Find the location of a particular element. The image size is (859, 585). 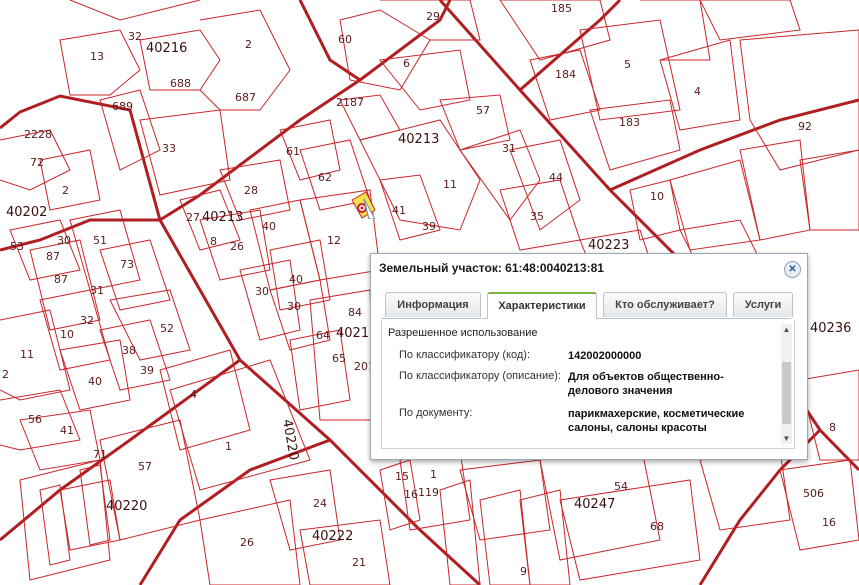

quarter-label: 40222 is located at coordinates (332, 536).